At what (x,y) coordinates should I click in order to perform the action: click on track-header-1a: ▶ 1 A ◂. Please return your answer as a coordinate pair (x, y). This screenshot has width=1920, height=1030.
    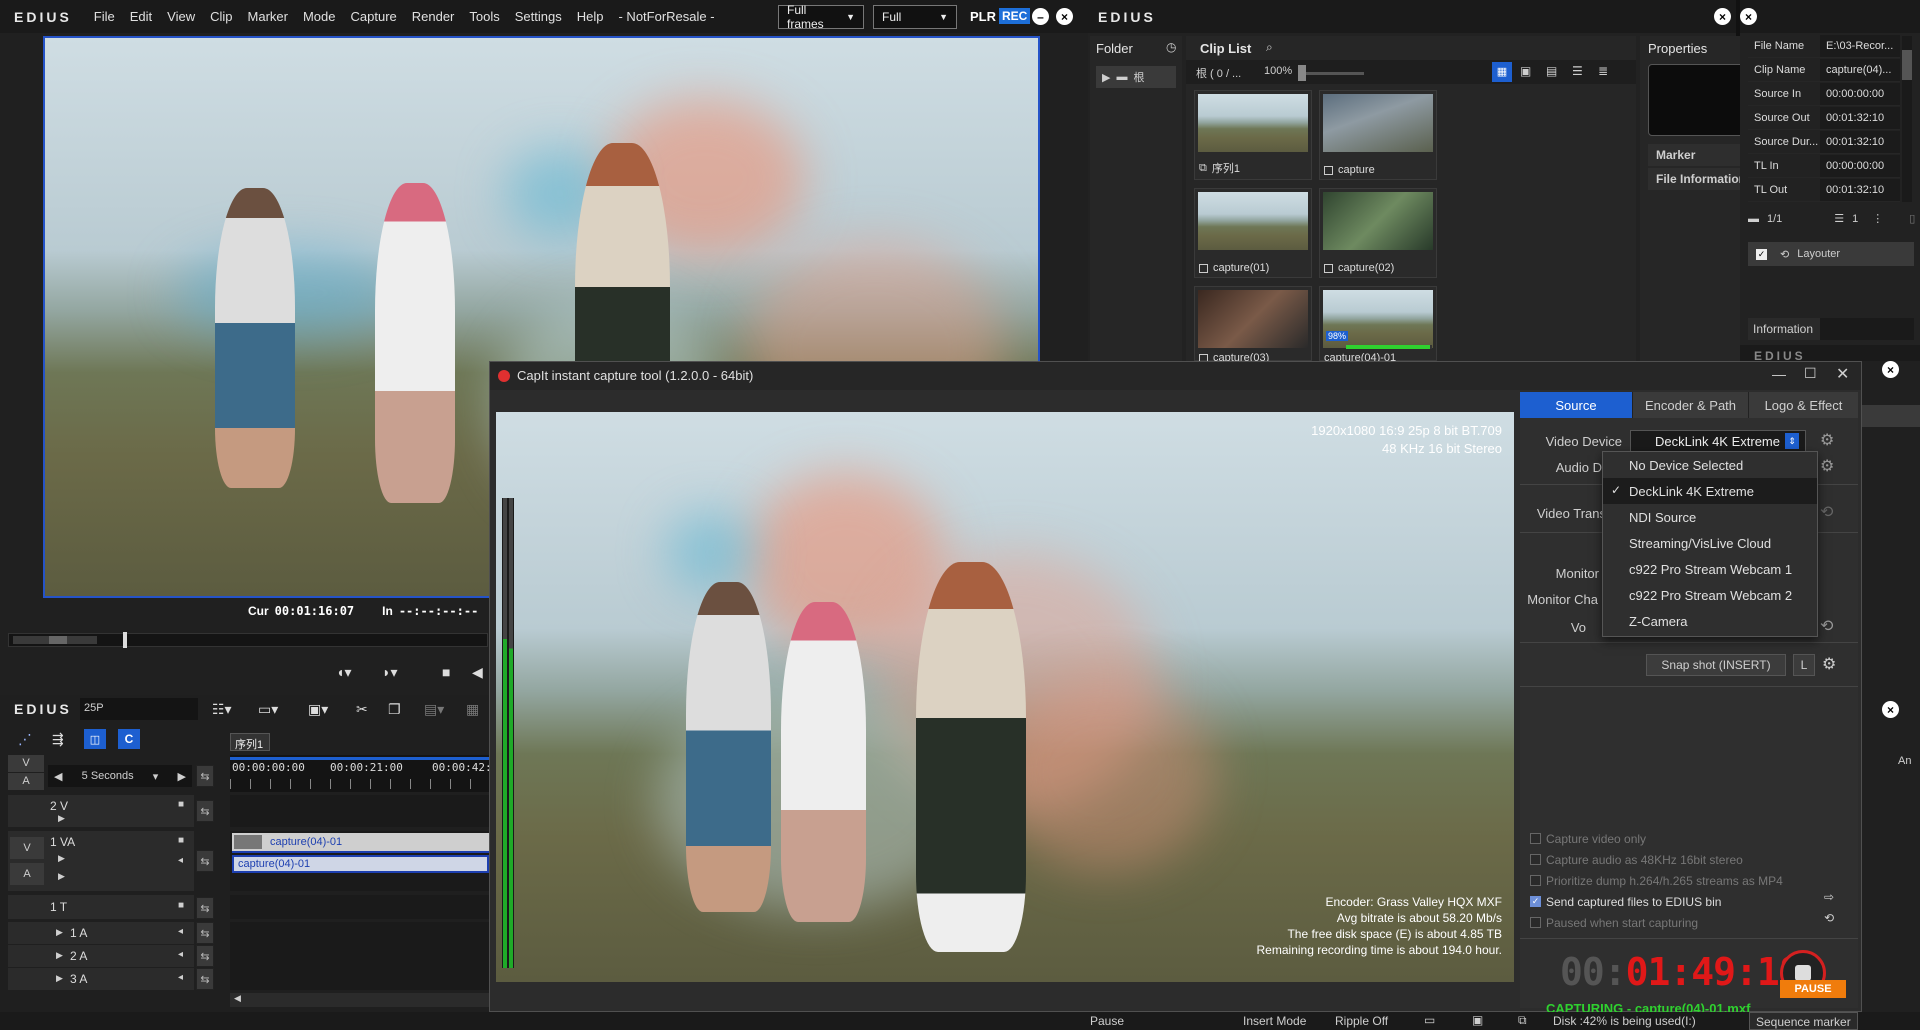
    Looking at the image, I should click on (101, 933).